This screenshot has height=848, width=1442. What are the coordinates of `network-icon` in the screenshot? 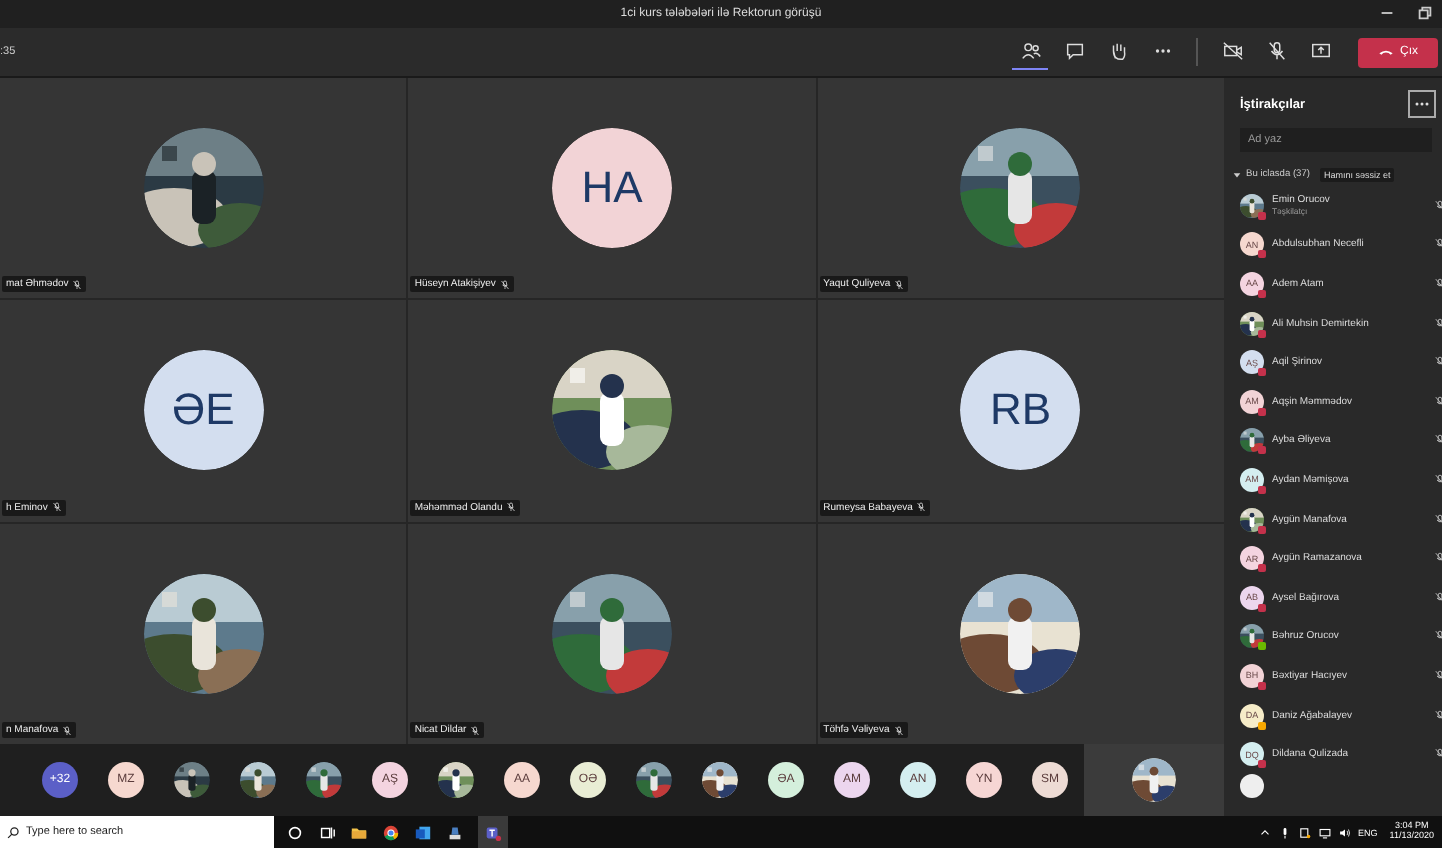 It's located at (1305, 832).